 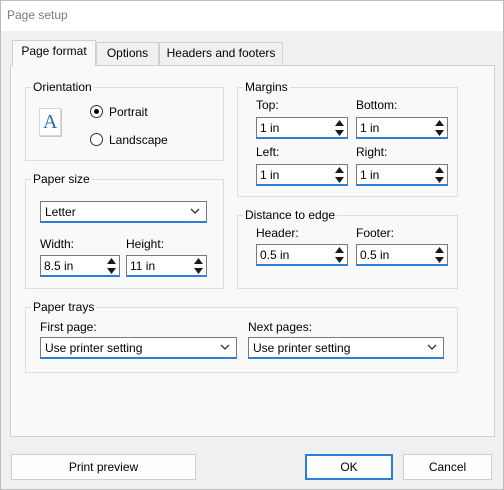 What do you see at coordinates (290, 215) in the screenshot?
I see `distance-group-label: Distance to edge` at bounding box center [290, 215].